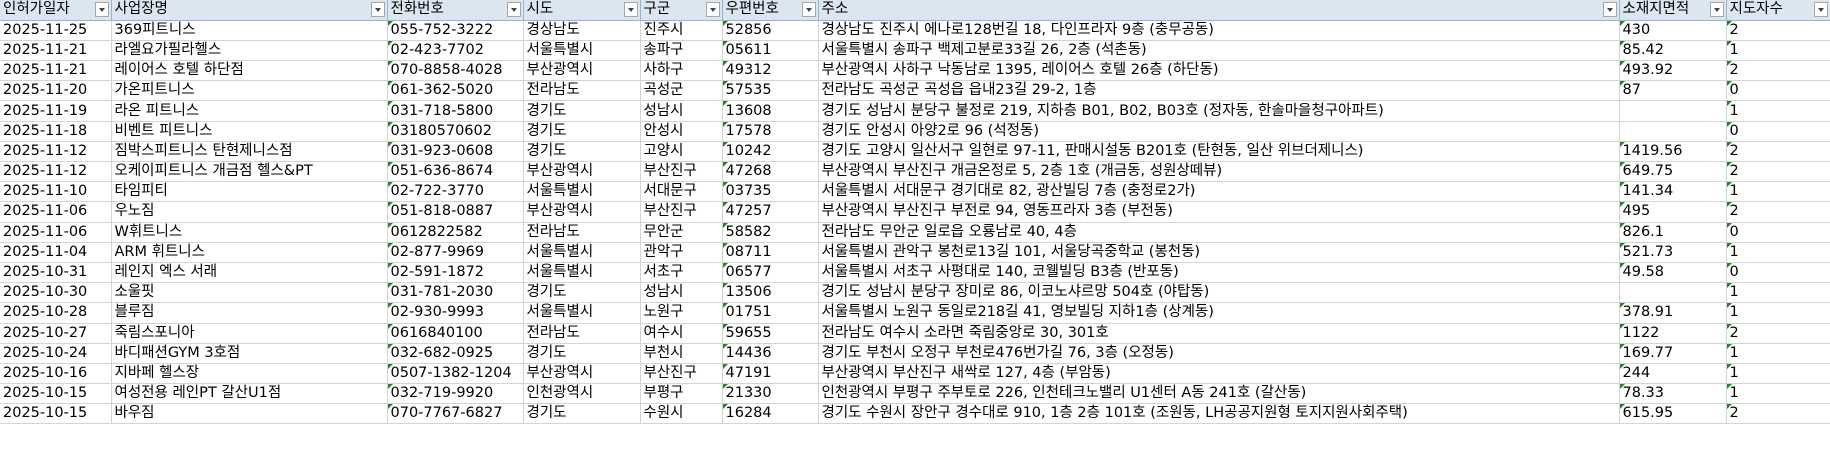 This screenshot has height=463, width=1830. I want to click on cell-date: 2025-10-24, so click(56, 353).